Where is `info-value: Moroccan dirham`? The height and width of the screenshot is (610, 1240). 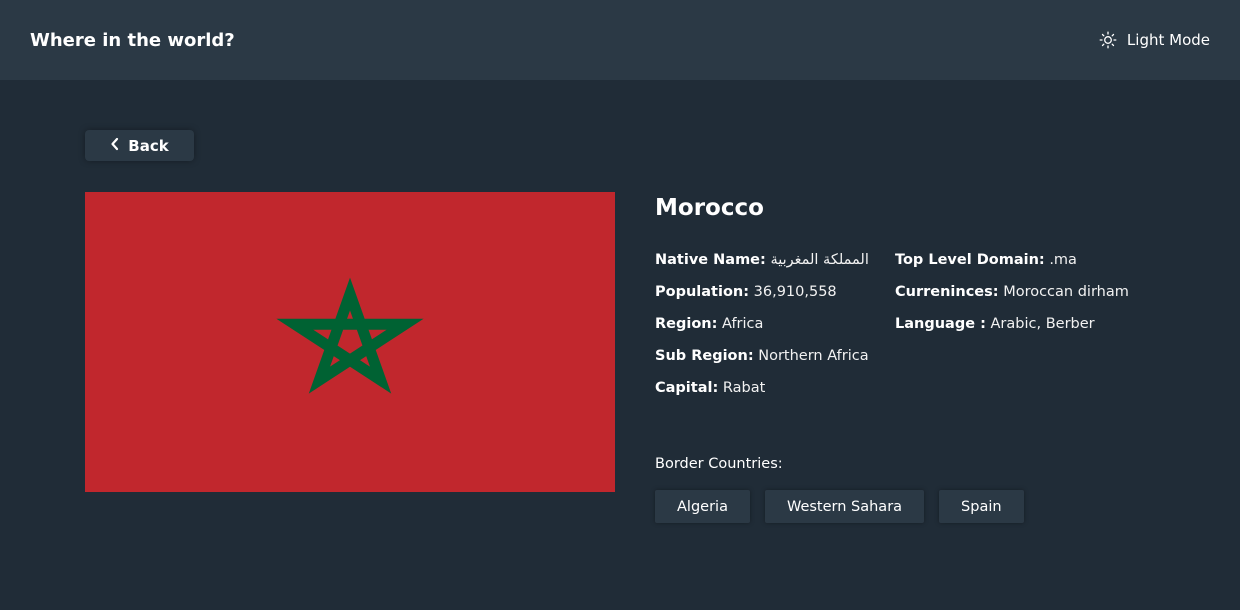 info-value: Moroccan dirham is located at coordinates (1066, 292).